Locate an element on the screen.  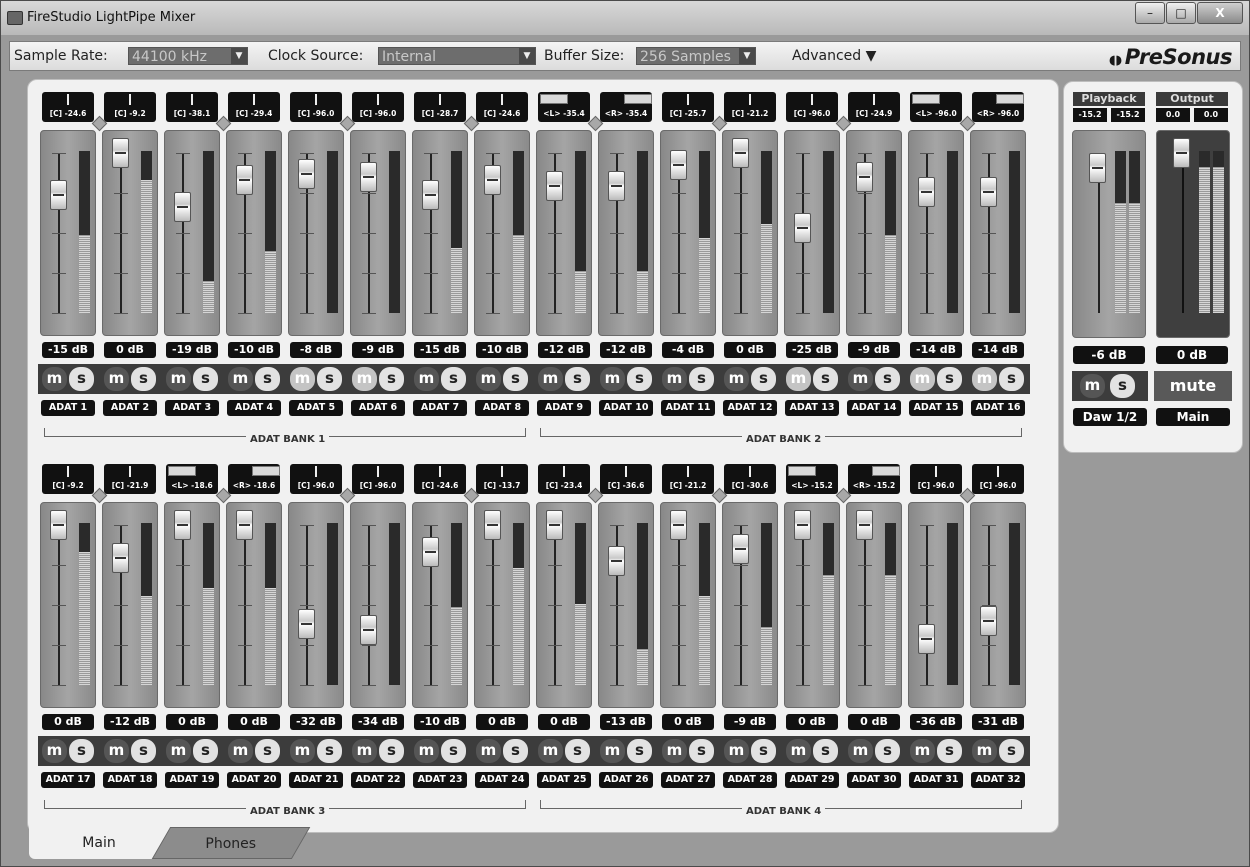
pan-knob: [C] -38.1 is located at coordinates (192, 107).